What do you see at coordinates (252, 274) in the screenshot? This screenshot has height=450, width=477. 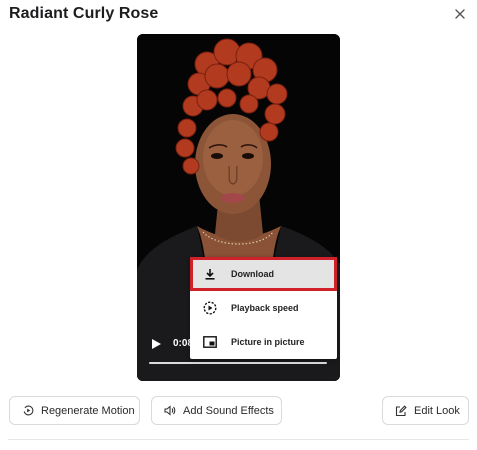 I see `menu-item-label: Download` at bounding box center [252, 274].